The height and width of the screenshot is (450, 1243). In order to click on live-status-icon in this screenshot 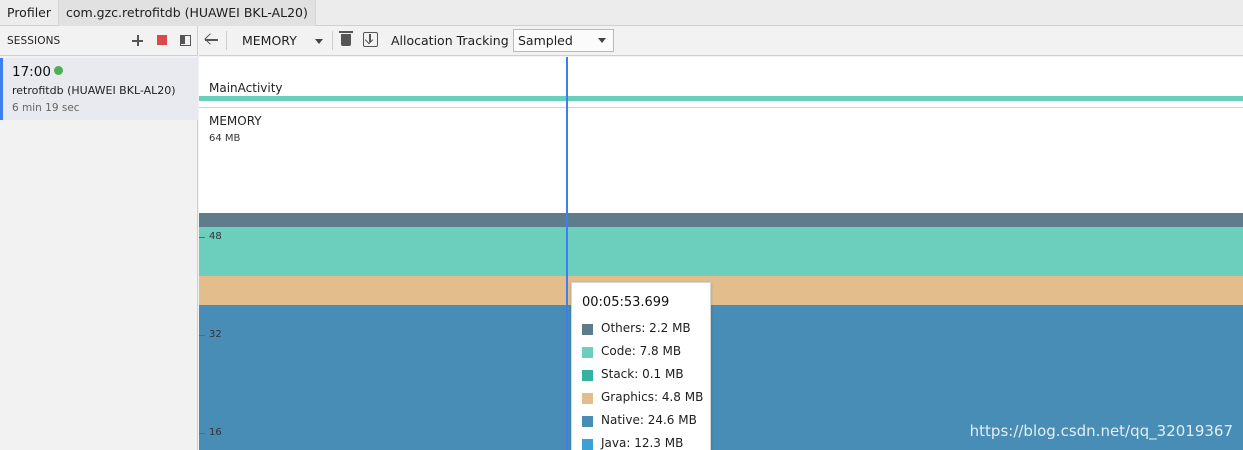, I will do `click(58, 70)`.